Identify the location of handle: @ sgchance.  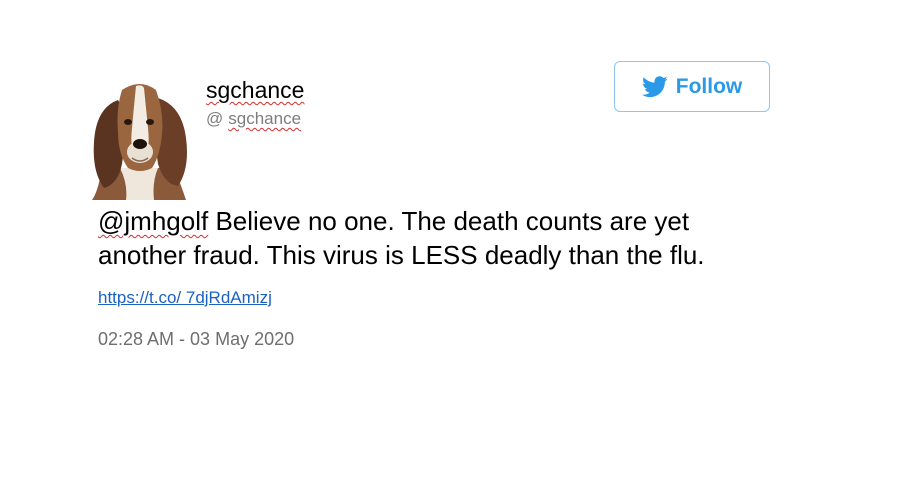
(253, 119).